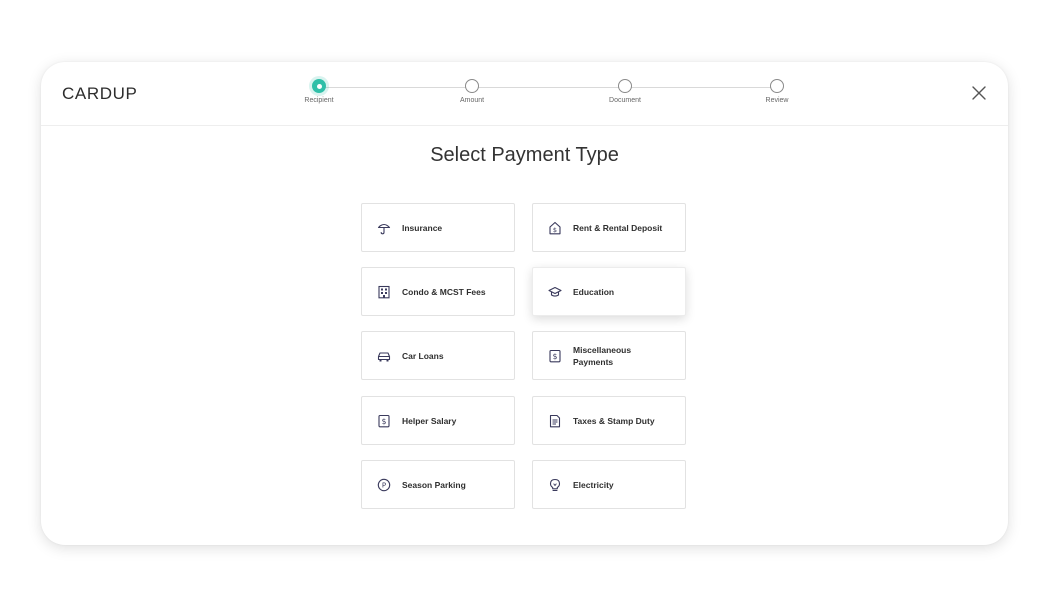  Describe the element at coordinates (319, 100) in the screenshot. I see `step-label: Recipient` at that location.